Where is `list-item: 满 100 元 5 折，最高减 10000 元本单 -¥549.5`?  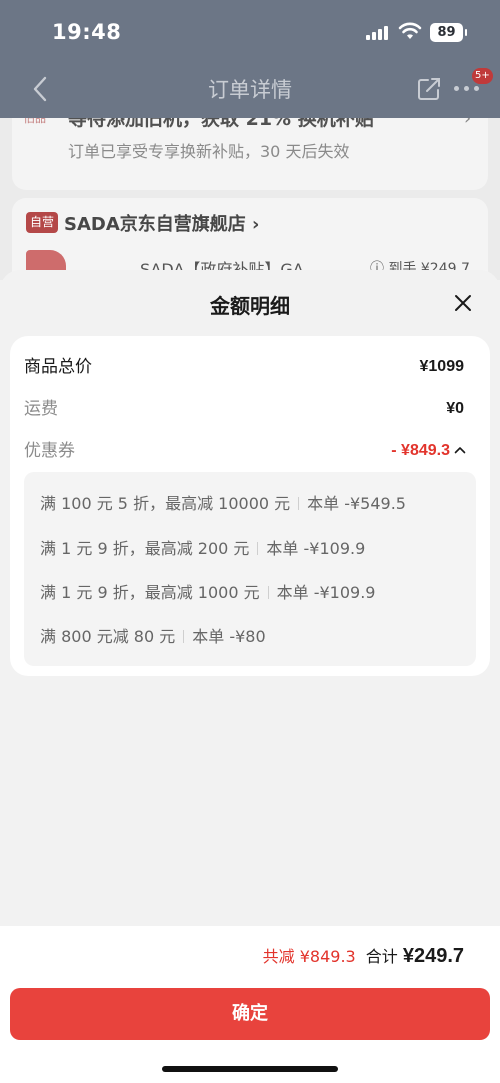 list-item: 满 100 元 5 折，最高减 10000 元本单 -¥549.5 is located at coordinates (223, 504).